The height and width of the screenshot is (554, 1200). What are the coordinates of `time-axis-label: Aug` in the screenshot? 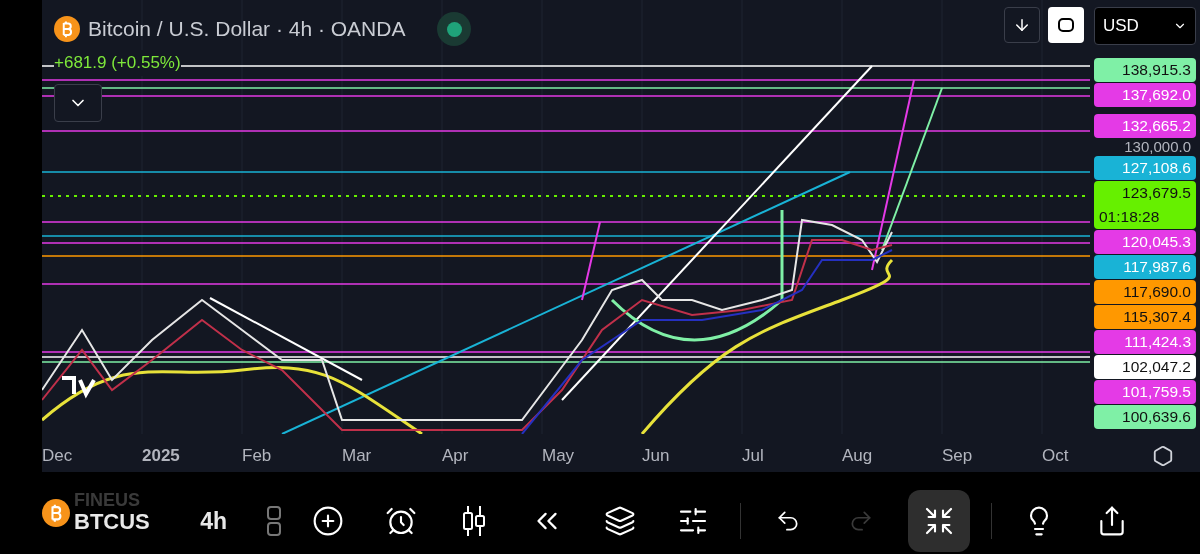 It's located at (858, 456).